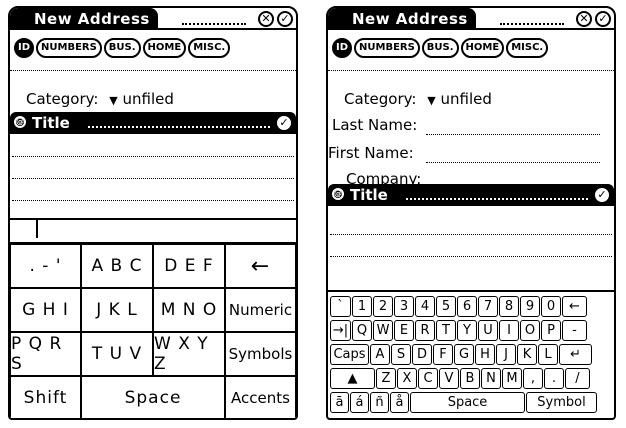  What do you see at coordinates (488, 306) in the screenshot?
I see `key-7: 7` at bounding box center [488, 306].